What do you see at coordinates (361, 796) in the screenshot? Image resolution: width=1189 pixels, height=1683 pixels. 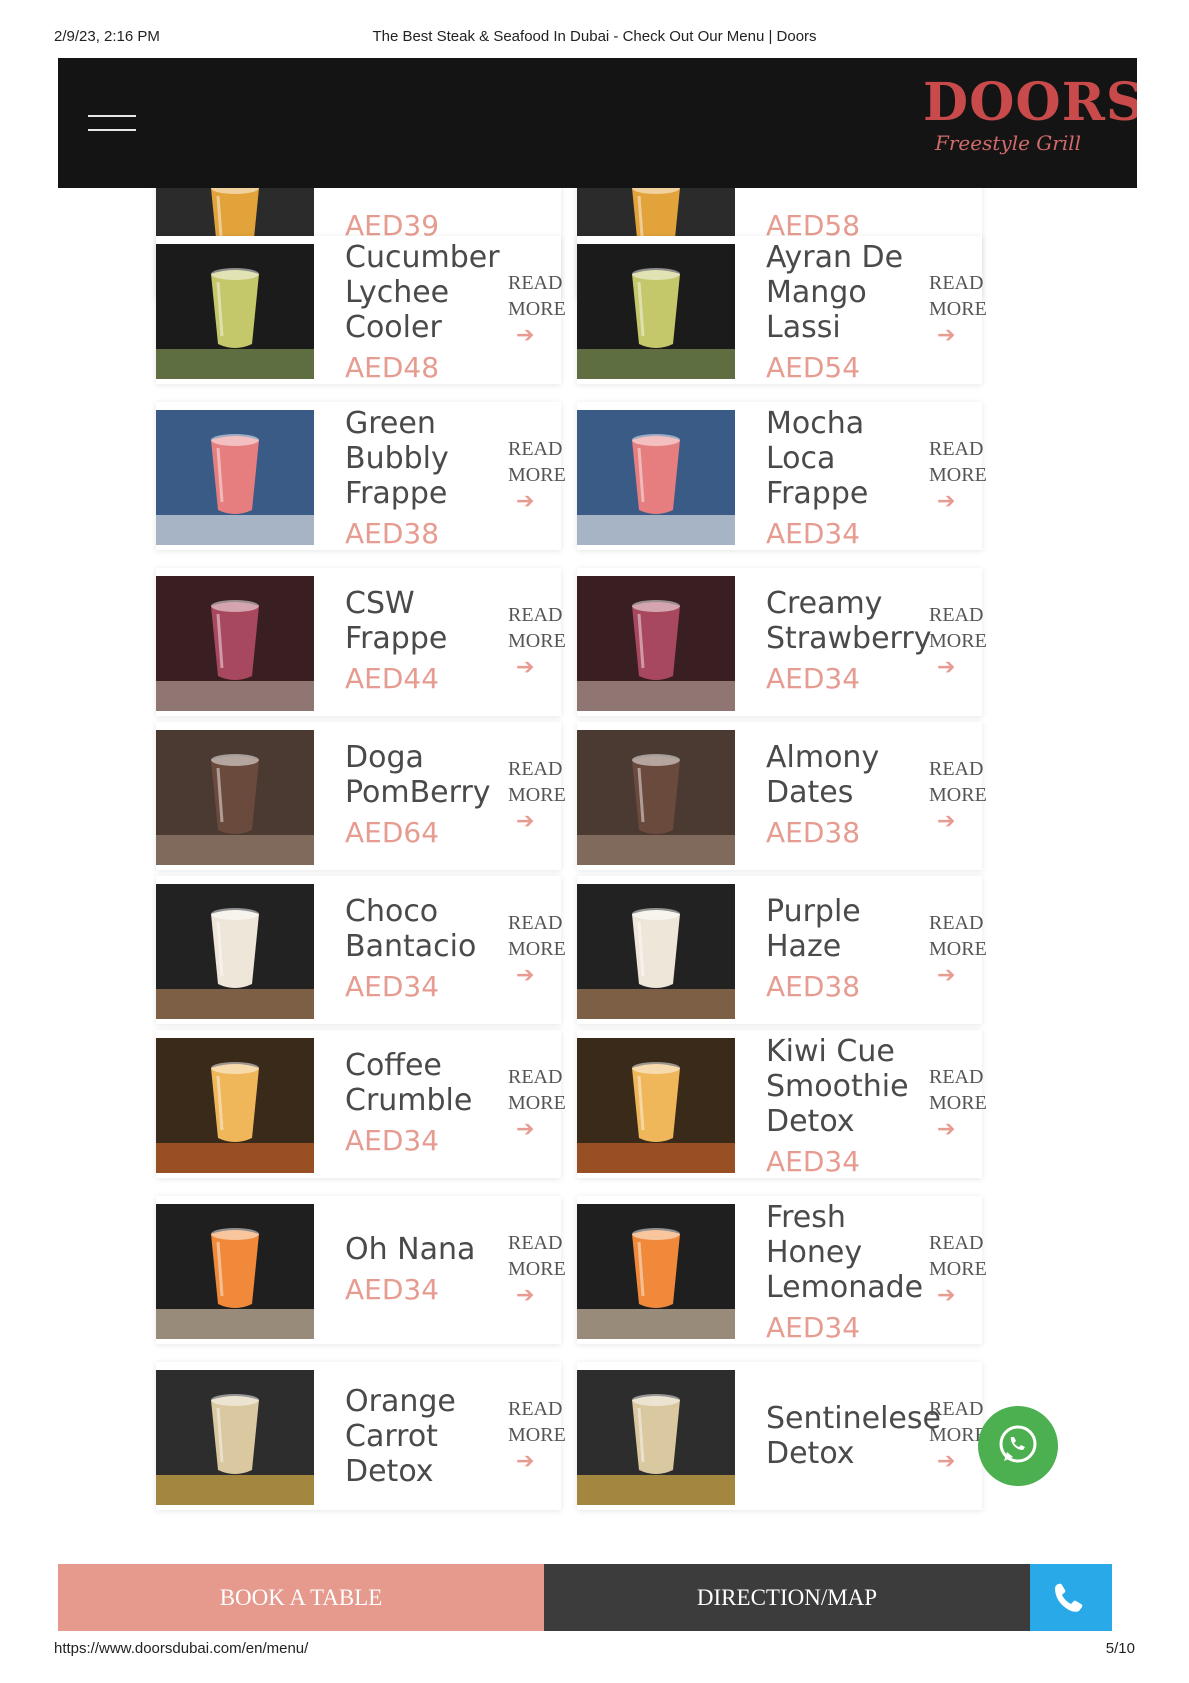 I see `menu-item-card: Doga PomBerry AED64 READ MORE ➔` at bounding box center [361, 796].